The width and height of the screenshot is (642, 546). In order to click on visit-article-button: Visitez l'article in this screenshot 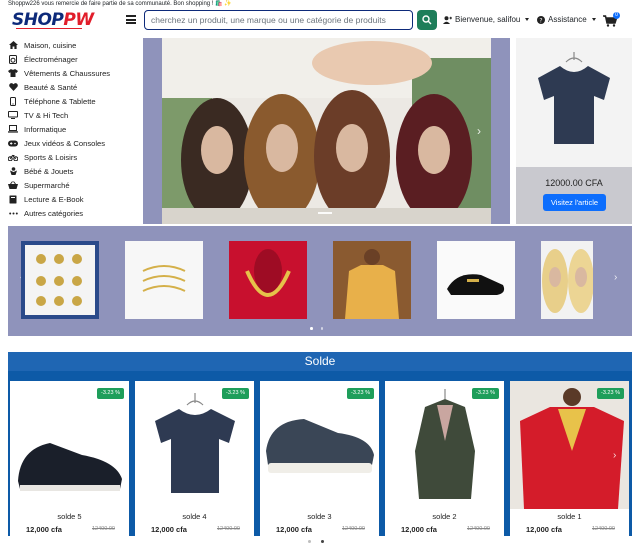, I will do `click(574, 202)`.